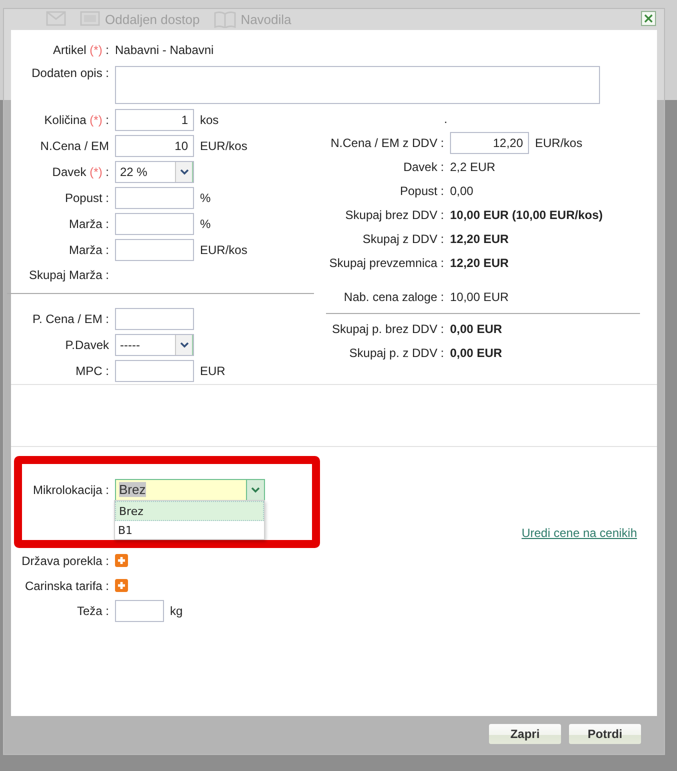  Describe the element at coordinates (154, 345) in the screenshot. I see `select-field: -----` at that location.